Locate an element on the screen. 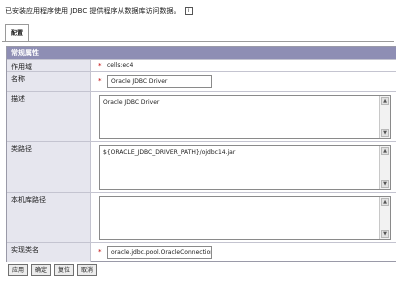 The image size is (396, 282). native-path-label: 本机库路径 is located at coordinates (49, 218).